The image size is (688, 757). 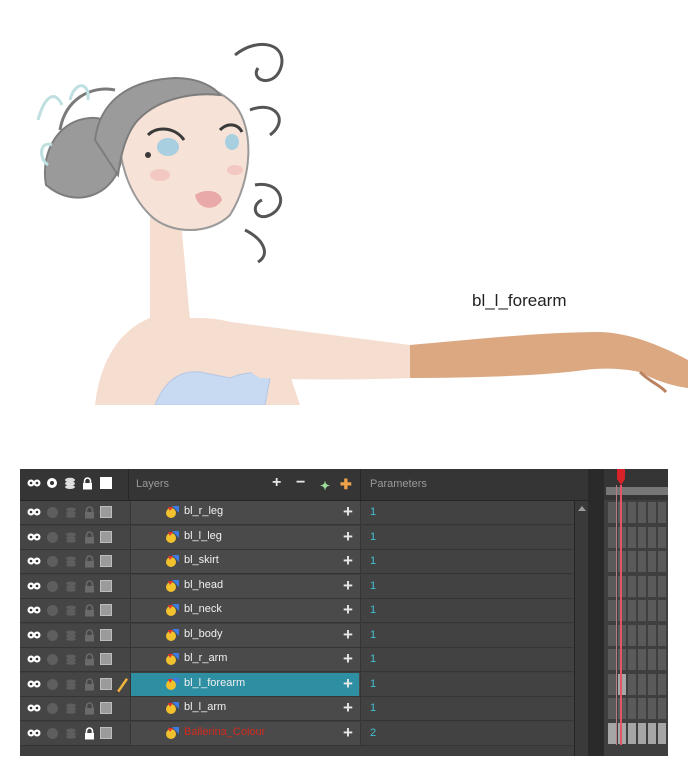 What do you see at coordinates (325, 486) in the screenshot?
I see `add-peg-icon: ✦` at bounding box center [325, 486].